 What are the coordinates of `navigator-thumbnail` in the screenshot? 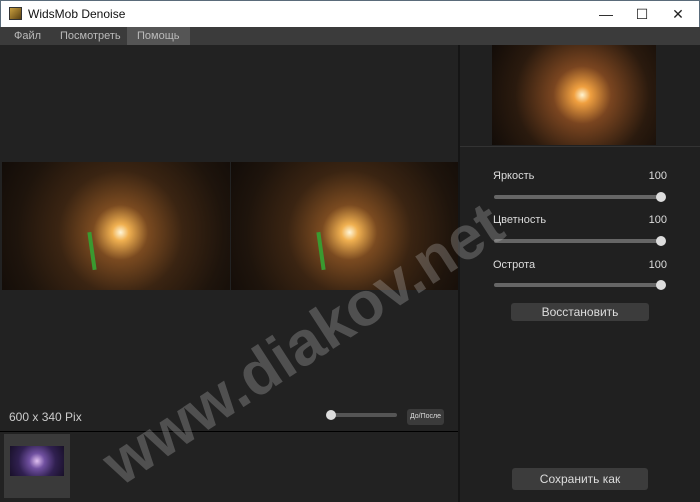 It's located at (574, 95).